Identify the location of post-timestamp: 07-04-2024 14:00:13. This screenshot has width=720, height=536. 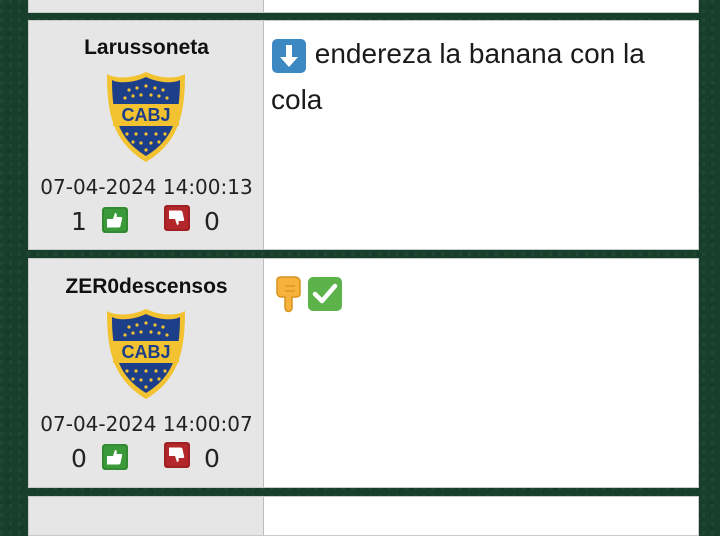
(146, 187).